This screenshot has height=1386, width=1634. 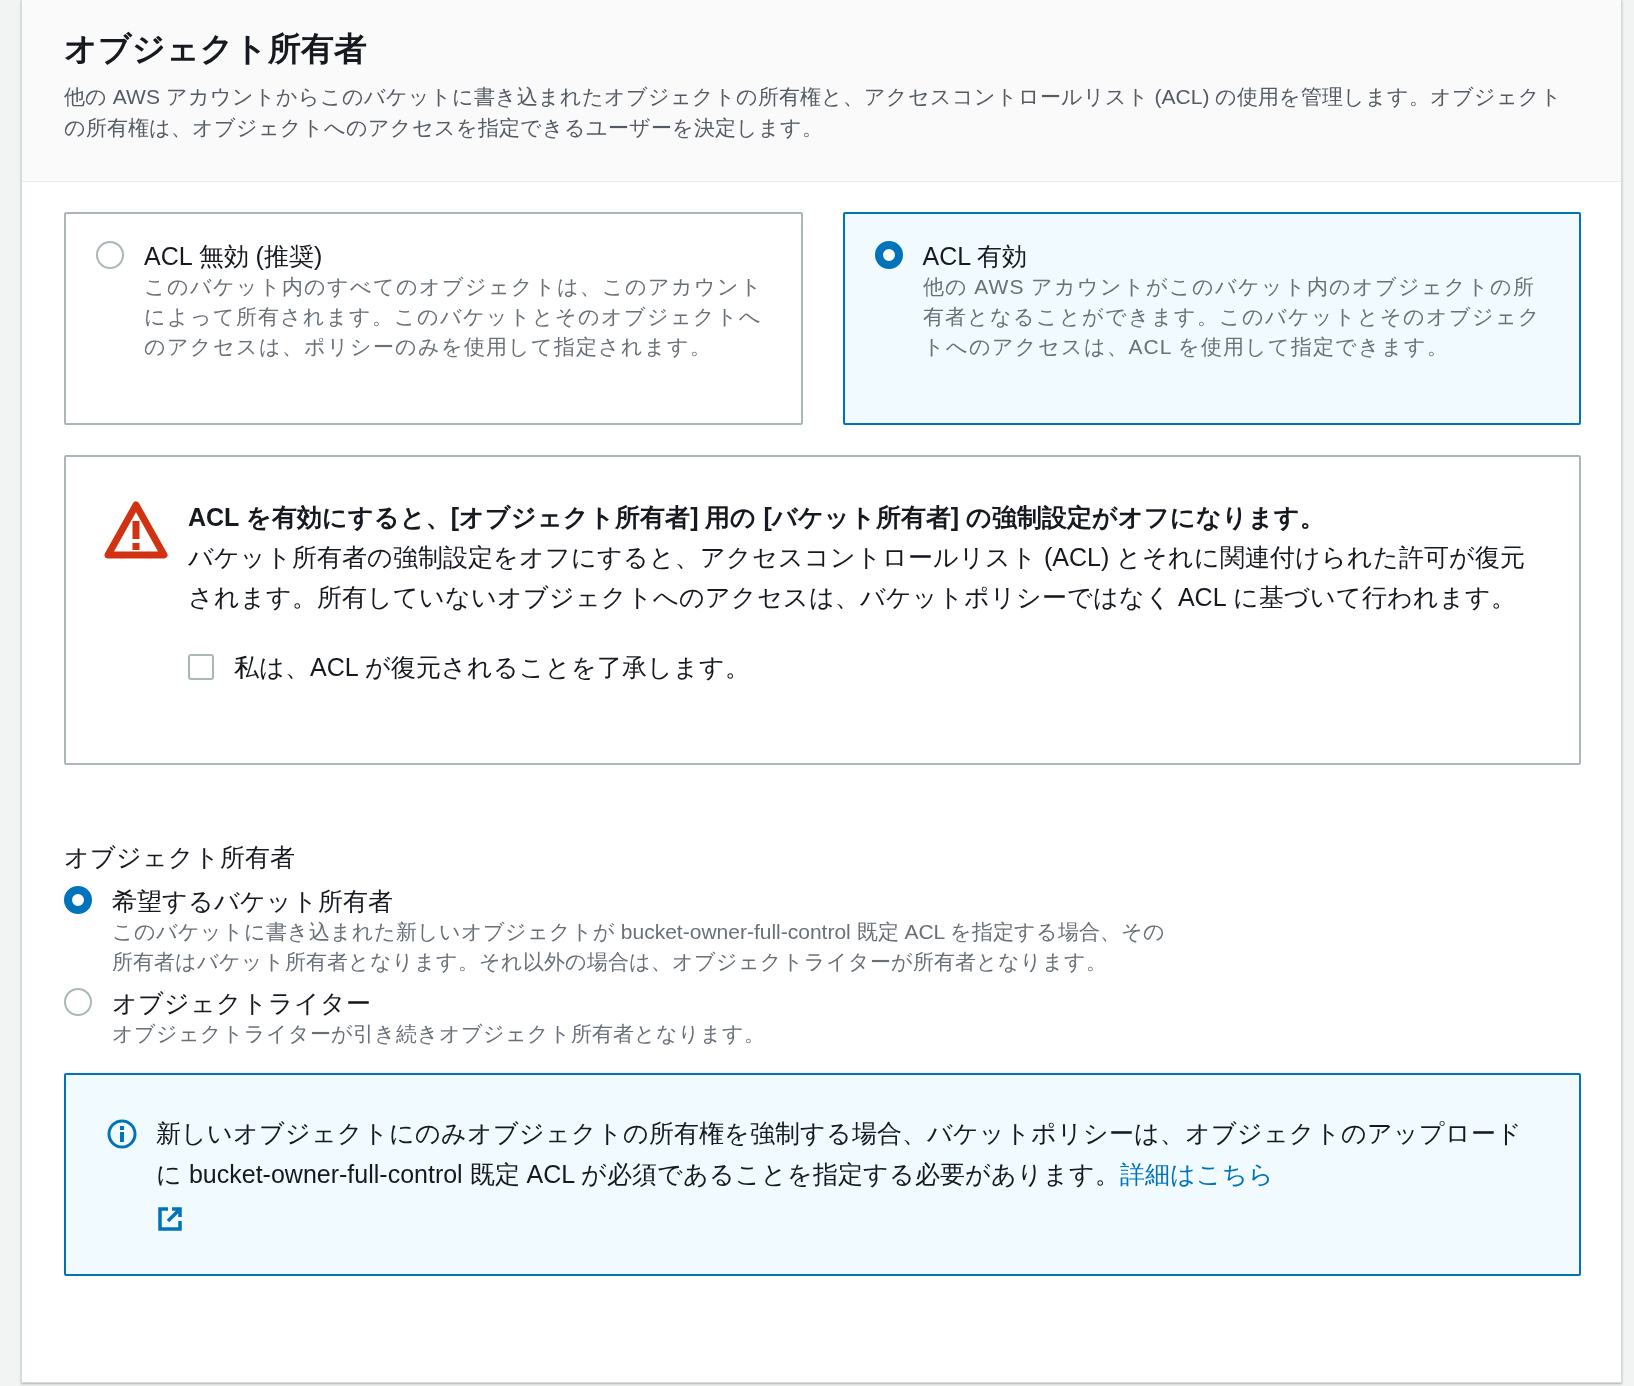 What do you see at coordinates (201, 667) in the screenshot?
I see `checkbox` at bounding box center [201, 667].